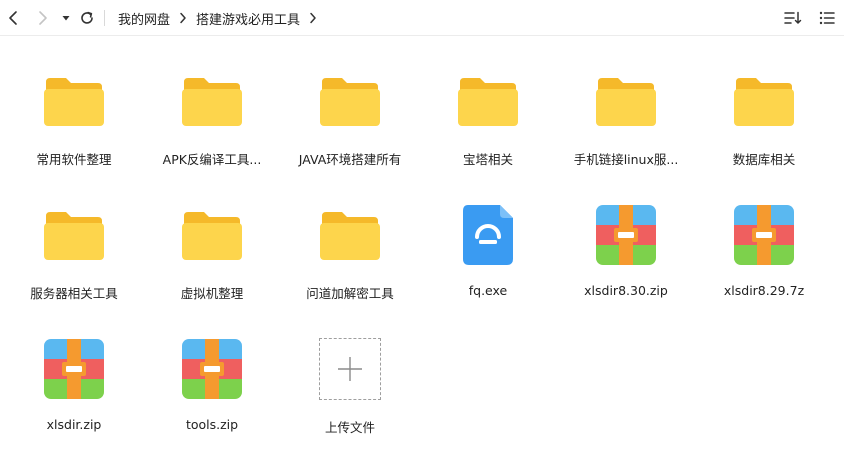 This screenshot has height=473, width=844. I want to click on file-item: tools.zip, so click(212, 374).